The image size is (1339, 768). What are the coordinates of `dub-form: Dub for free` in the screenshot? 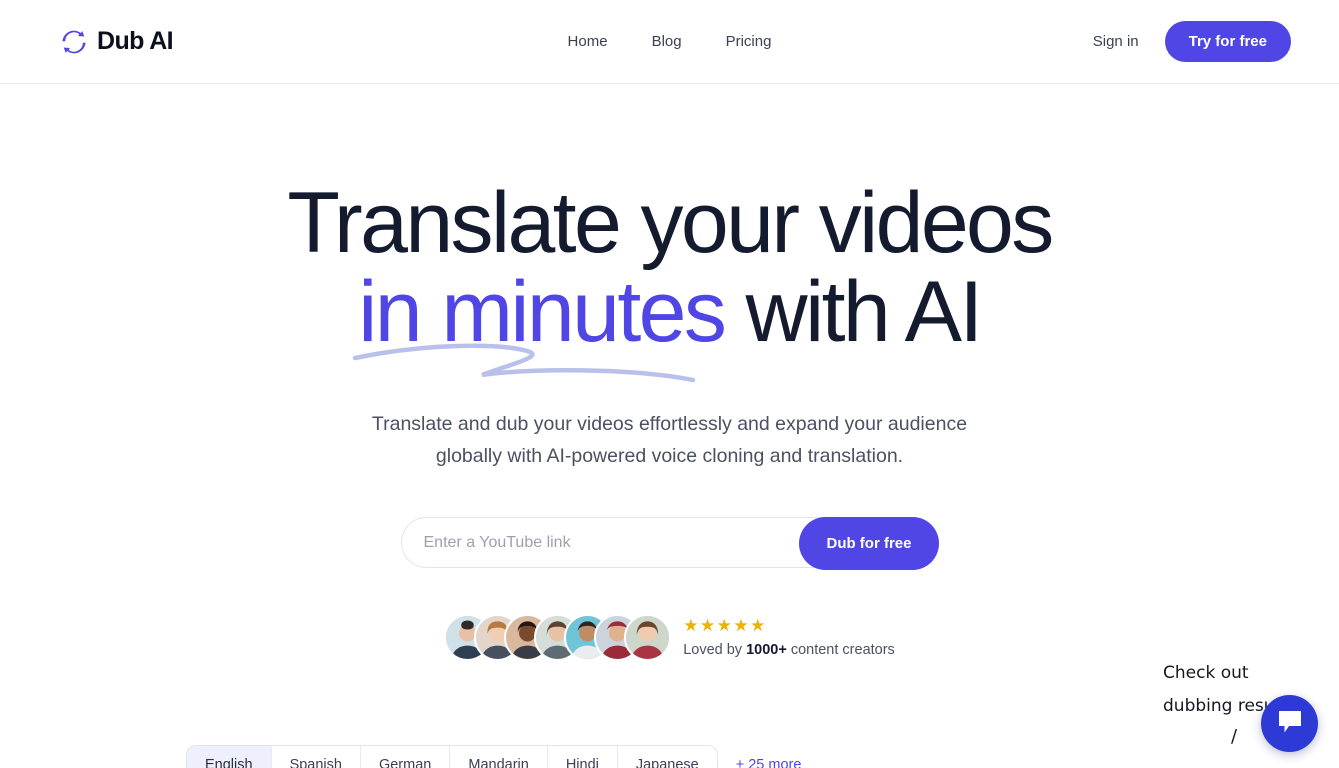 It's located at (669, 544).